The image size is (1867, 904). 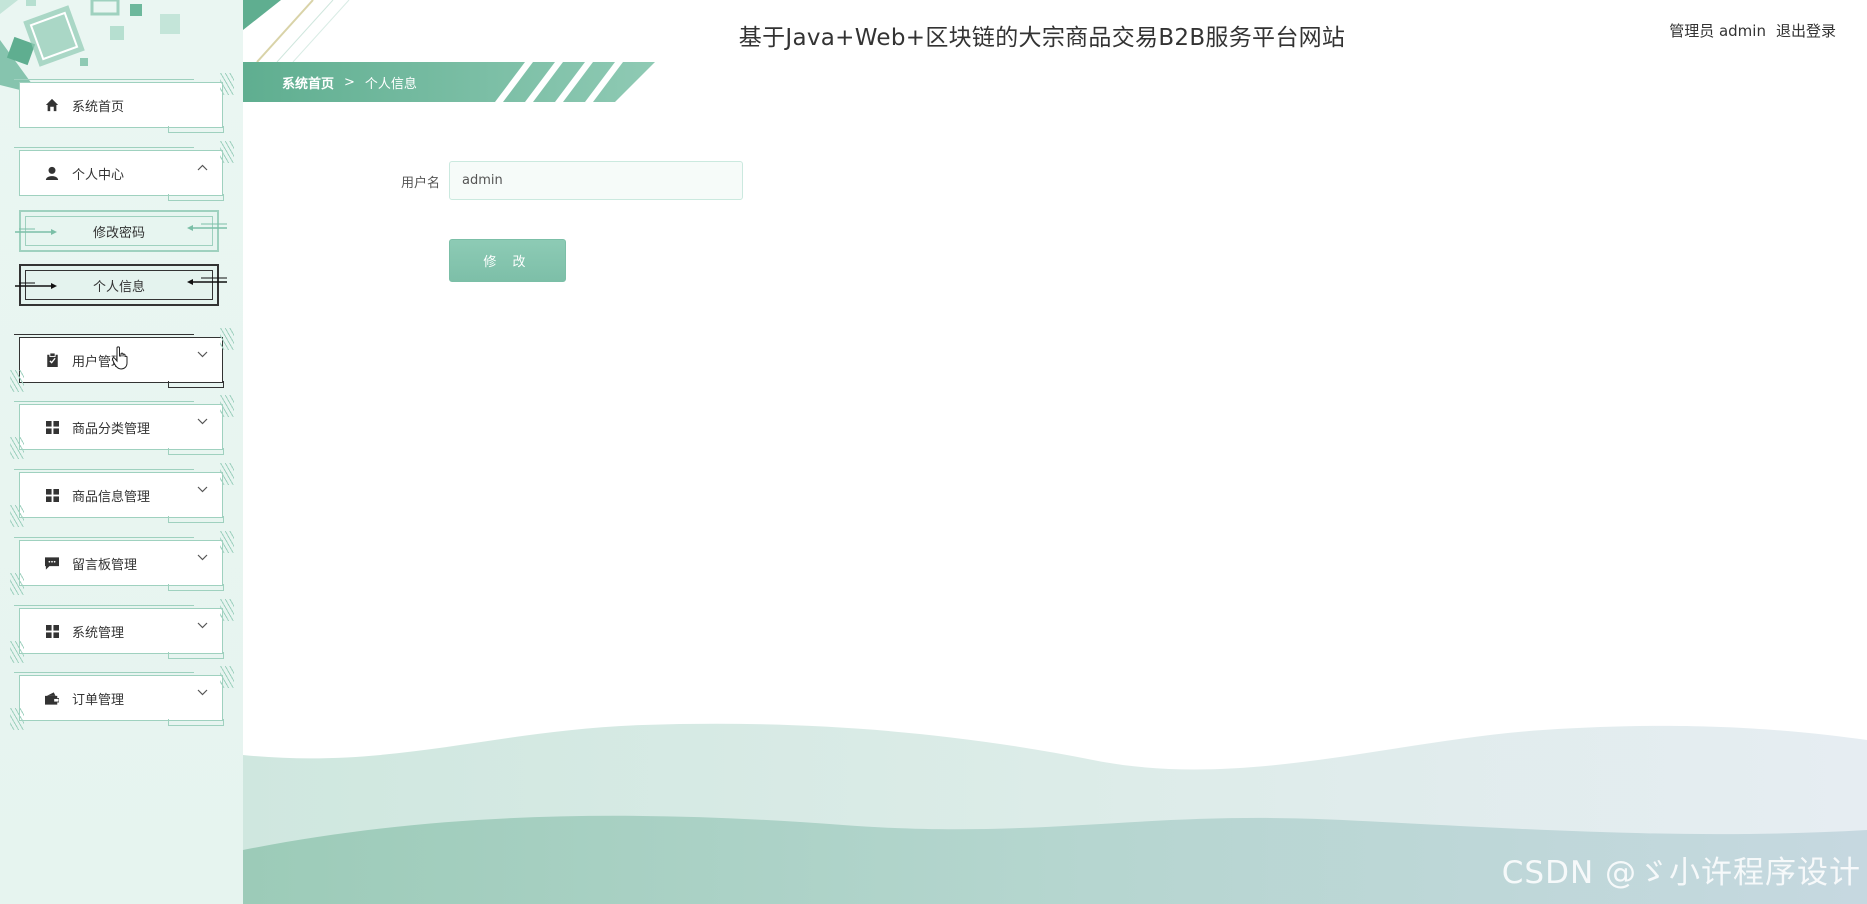 I want to click on logout-link: 退出登录, so click(x=1806, y=30).